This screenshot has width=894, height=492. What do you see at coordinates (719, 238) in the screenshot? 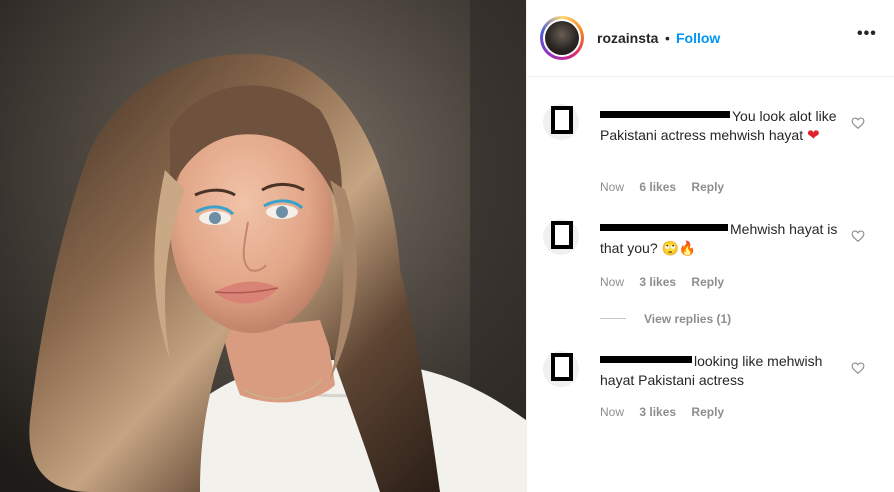
I see `comment-text: Mehwish hayat is that you? 🙄🔥` at bounding box center [719, 238].